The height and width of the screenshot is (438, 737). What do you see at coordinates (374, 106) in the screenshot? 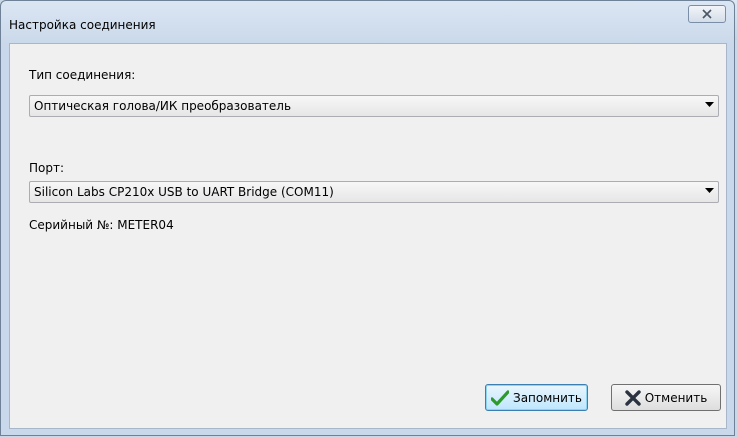
I see `connection-type-select: Оптическая голова/ИК преобразователь` at bounding box center [374, 106].